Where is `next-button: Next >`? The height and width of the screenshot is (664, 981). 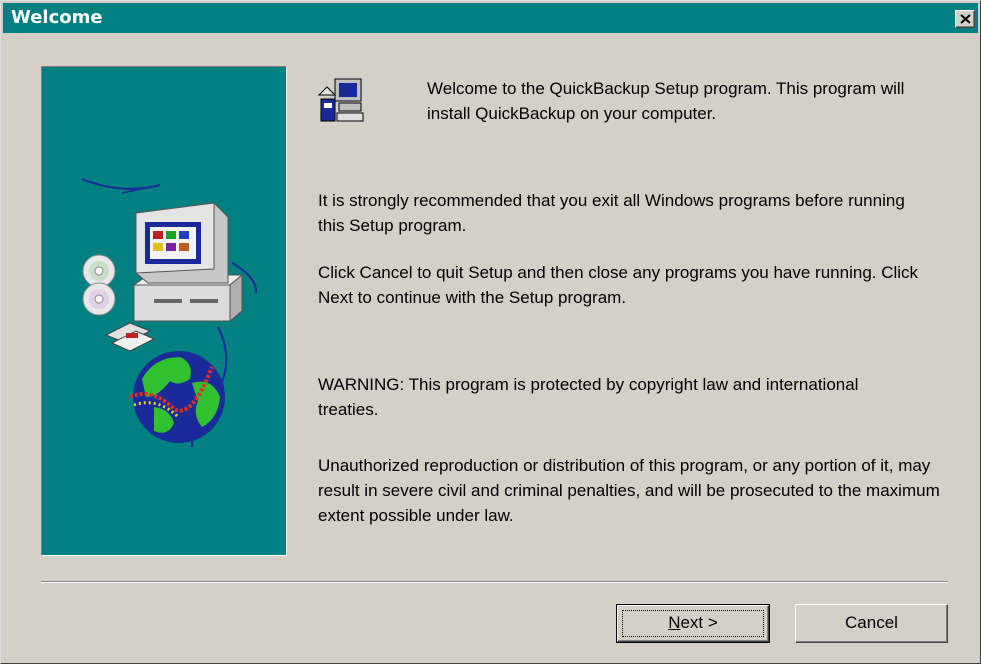 next-button: Next > is located at coordinates (693, 623).